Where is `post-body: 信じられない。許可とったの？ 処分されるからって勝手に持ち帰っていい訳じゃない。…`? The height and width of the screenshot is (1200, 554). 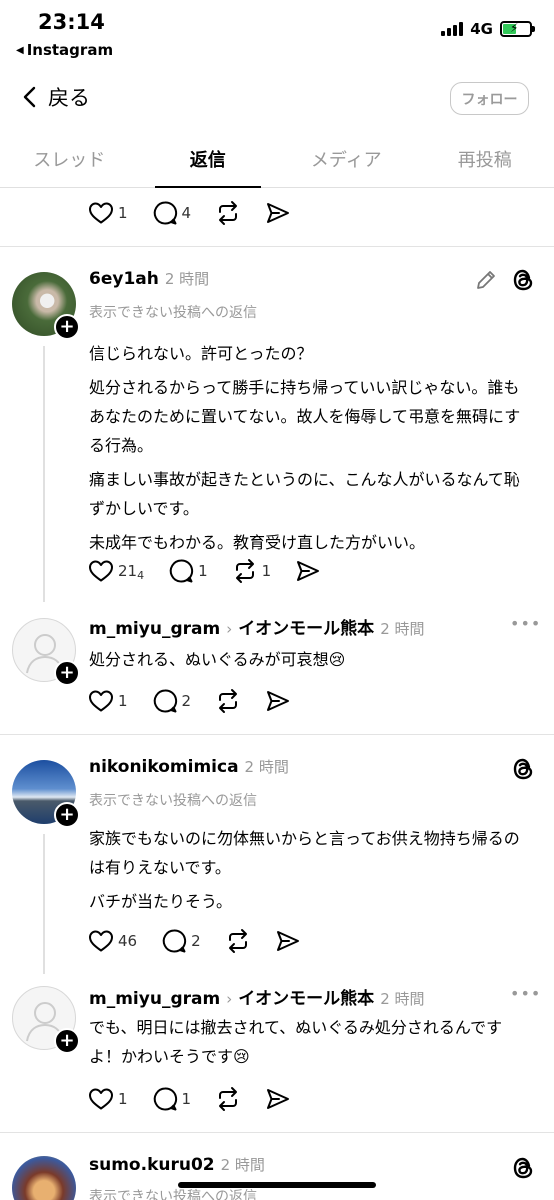 post-body: 信じられない。許可とったの？ 処分されるからって勝手に持ち帰っていい訳じゃない。… is located at coordinates (309, 450).